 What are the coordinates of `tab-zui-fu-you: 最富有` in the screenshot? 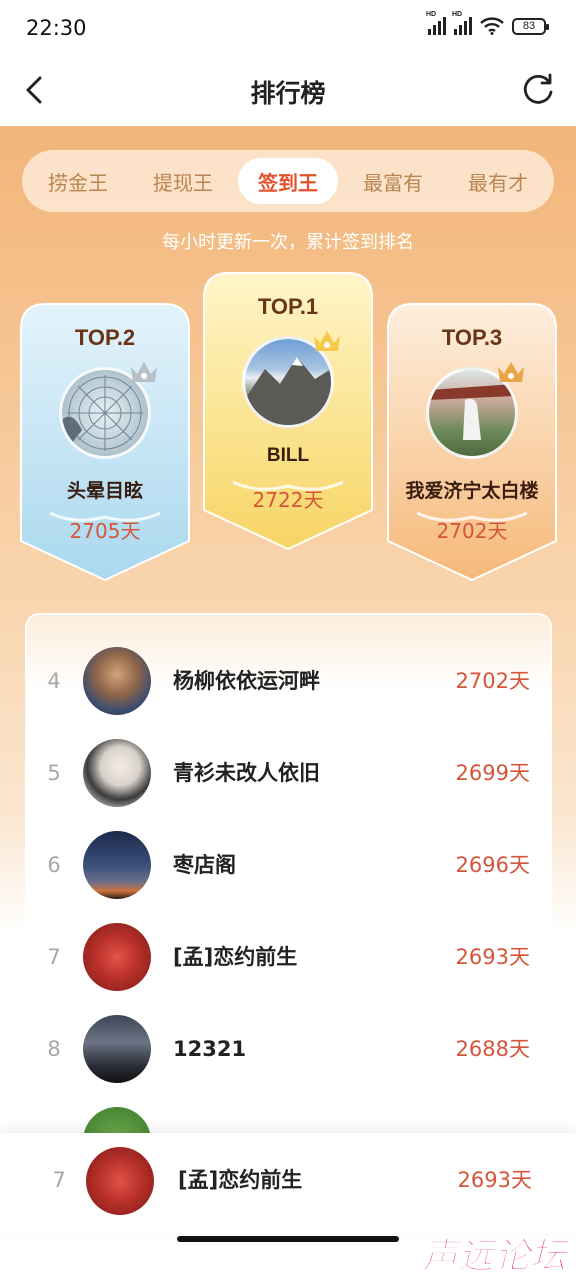 It's located at (393, 181).